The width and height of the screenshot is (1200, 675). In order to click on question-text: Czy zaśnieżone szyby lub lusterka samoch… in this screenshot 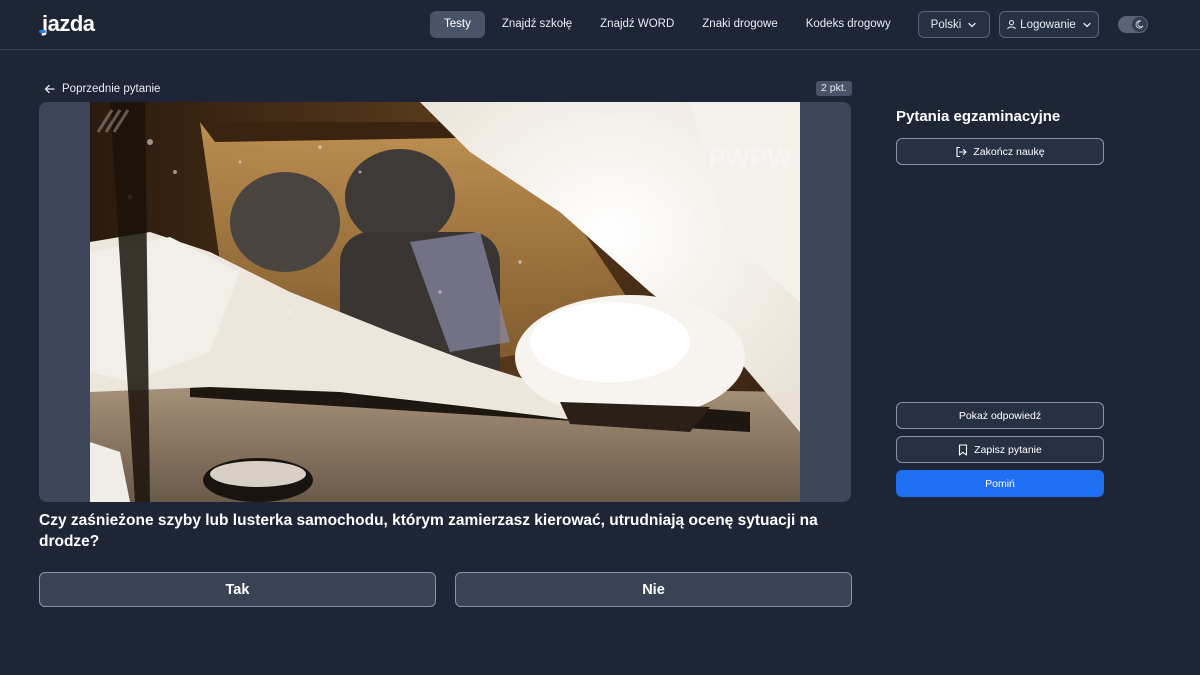, I will do `click(428, 531)`.